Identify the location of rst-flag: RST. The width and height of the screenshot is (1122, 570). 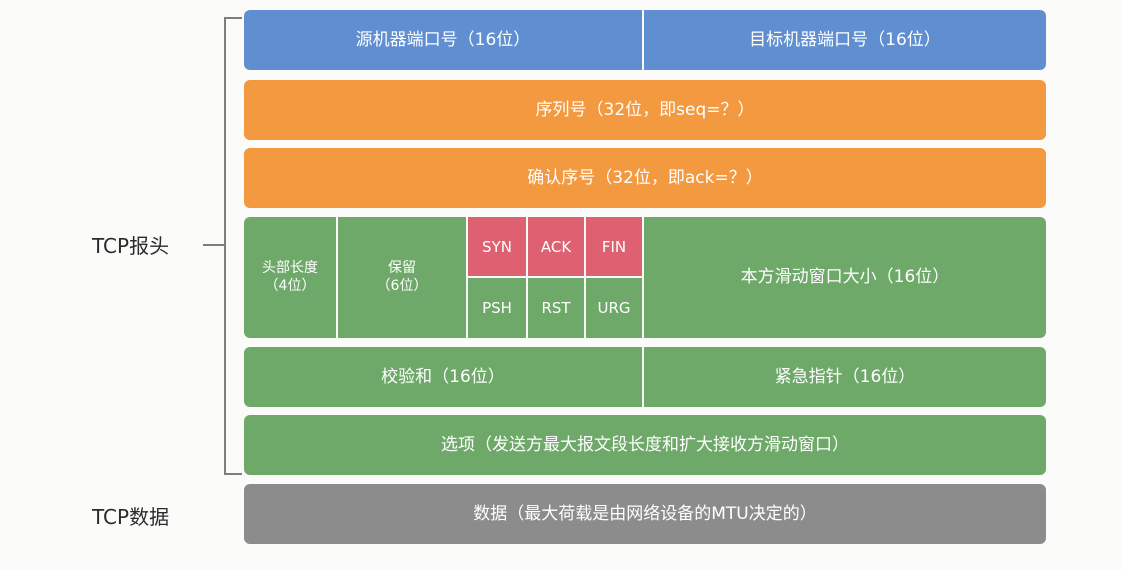
(556, 308).